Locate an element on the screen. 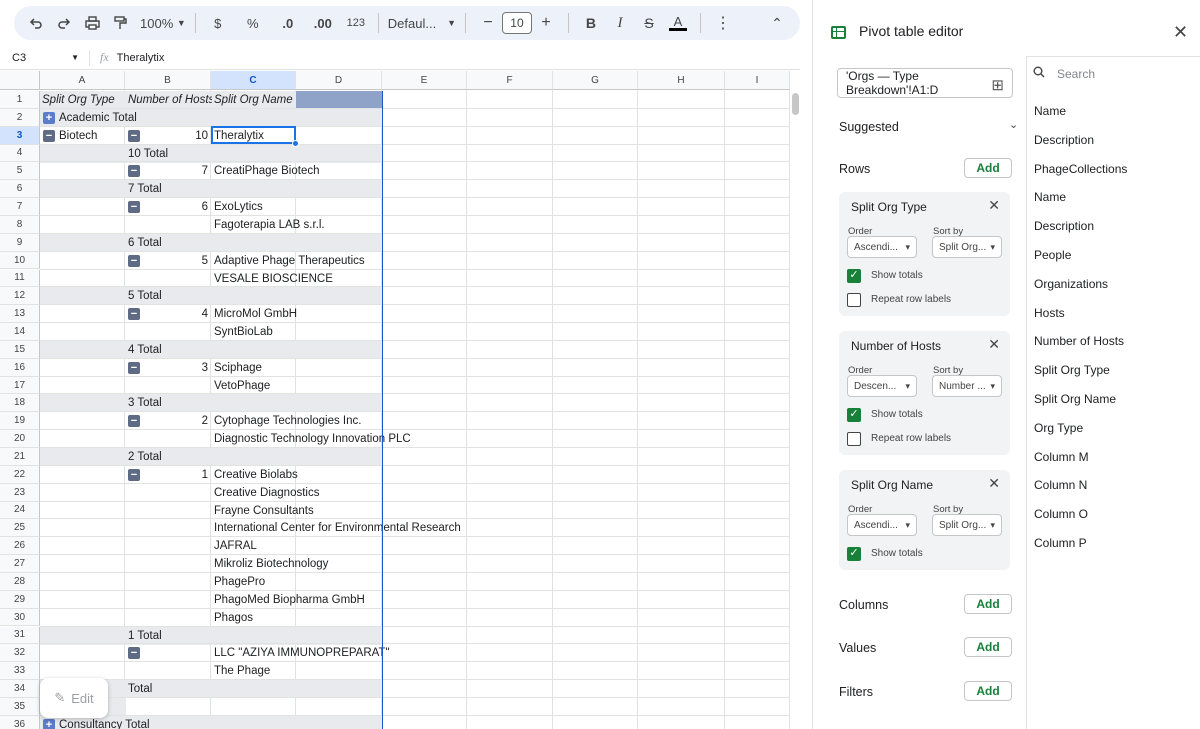 Image resolution: width=1200 pixels, height=729 pixels. undo-icon is located at coordinates (36, 23).